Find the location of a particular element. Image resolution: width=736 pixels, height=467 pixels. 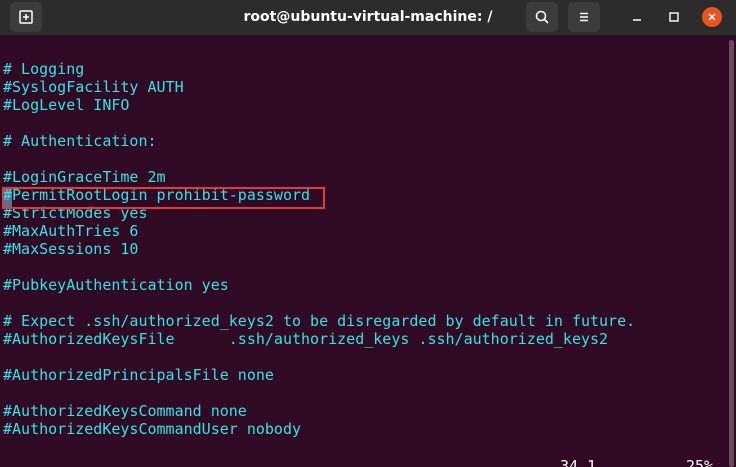

search-icon is located at coordinates (542, 17).